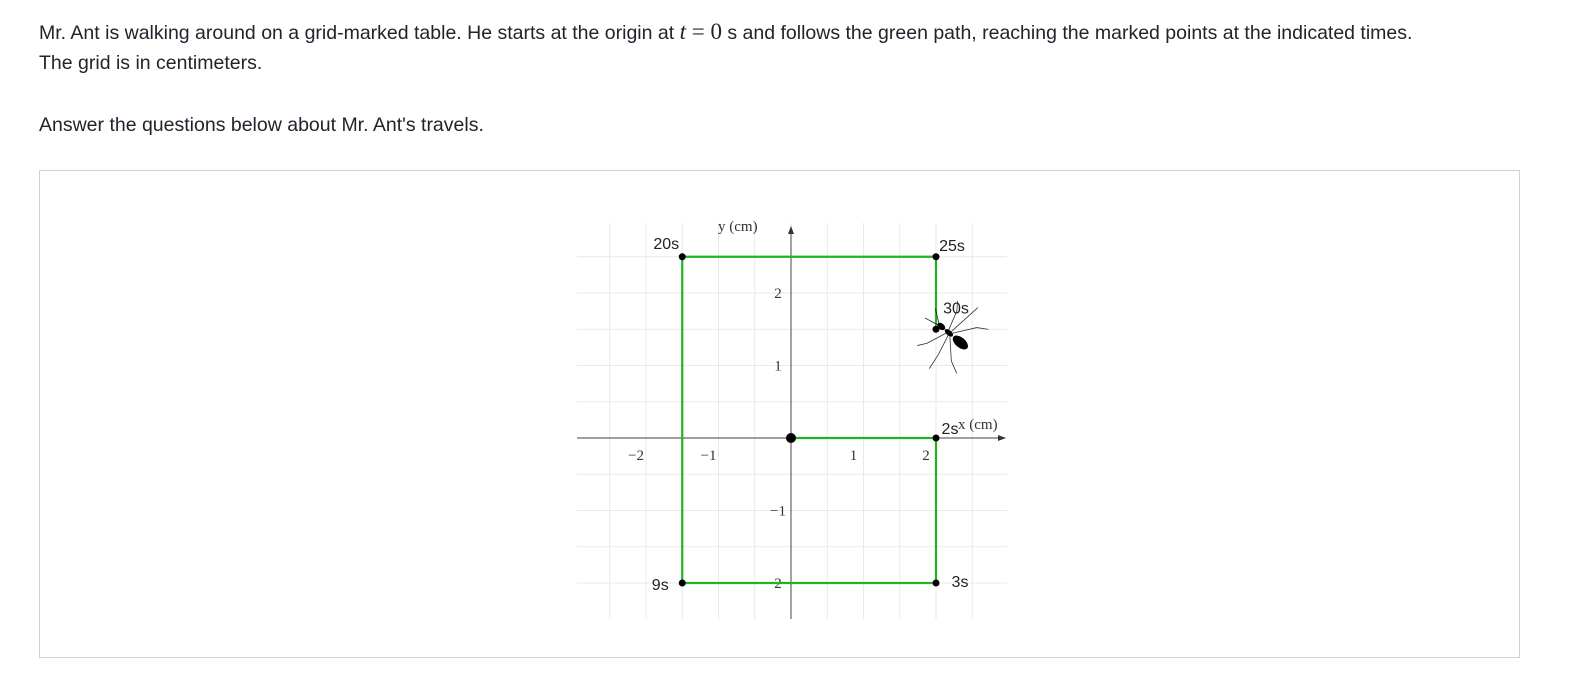 The width and height of the screenshot is (1570, 673). What do you see at coordinates (703, 31) in the screenshot?
I see `time-value: = 0` at bounding box center [703, 31].